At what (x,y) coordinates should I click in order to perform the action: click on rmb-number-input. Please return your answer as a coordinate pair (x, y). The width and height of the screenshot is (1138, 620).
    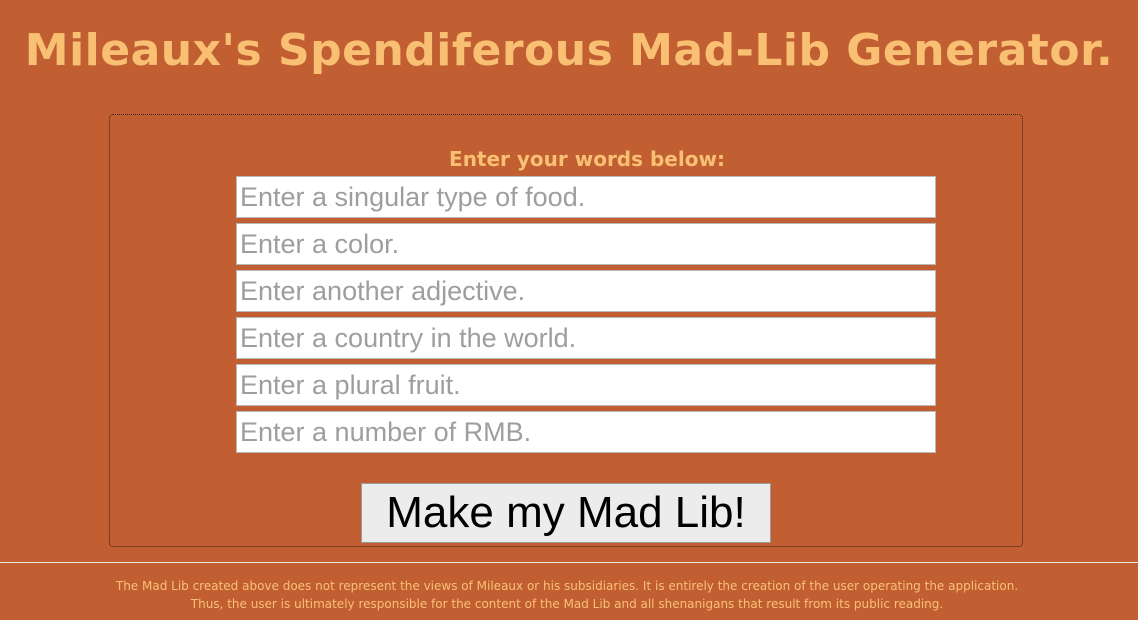
    Looking at the image, I should click on (586, 432).